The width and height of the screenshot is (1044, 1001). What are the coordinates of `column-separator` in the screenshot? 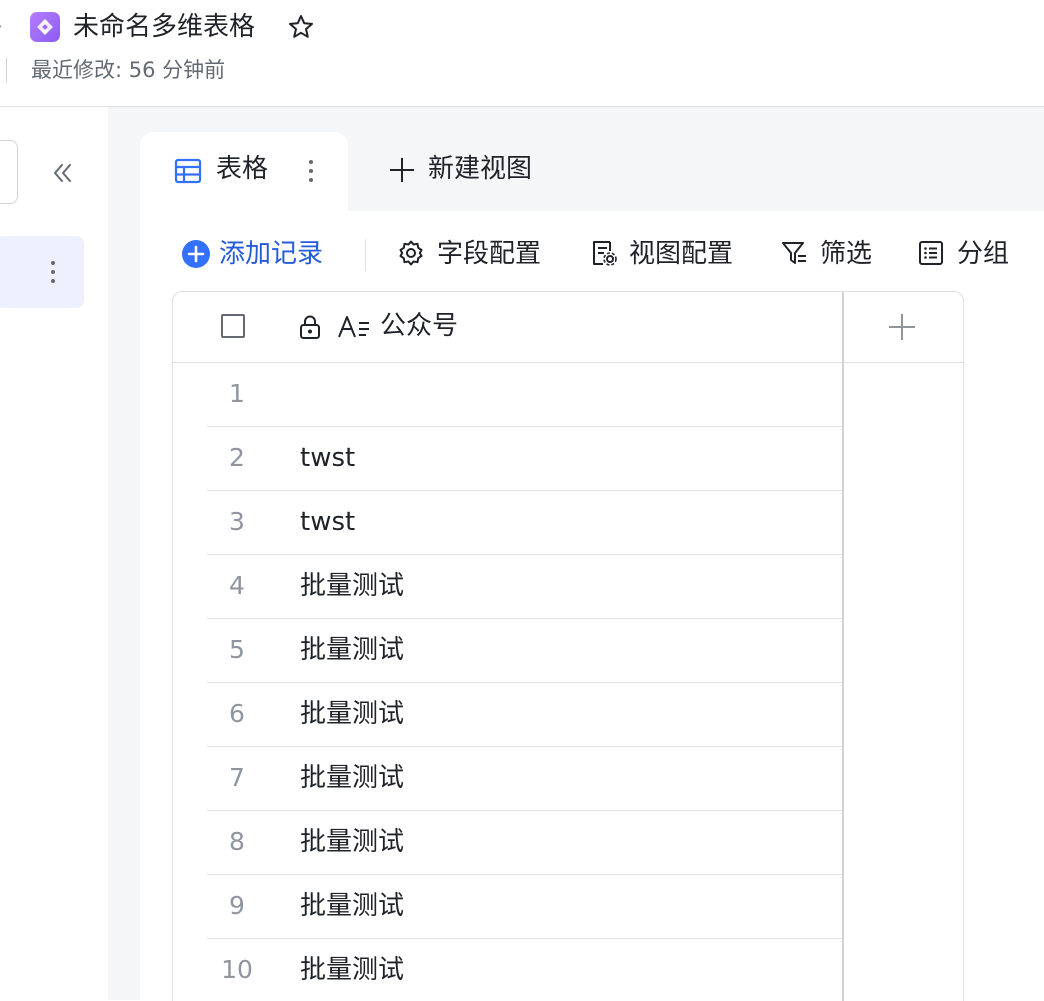 It's located at (843, 646).